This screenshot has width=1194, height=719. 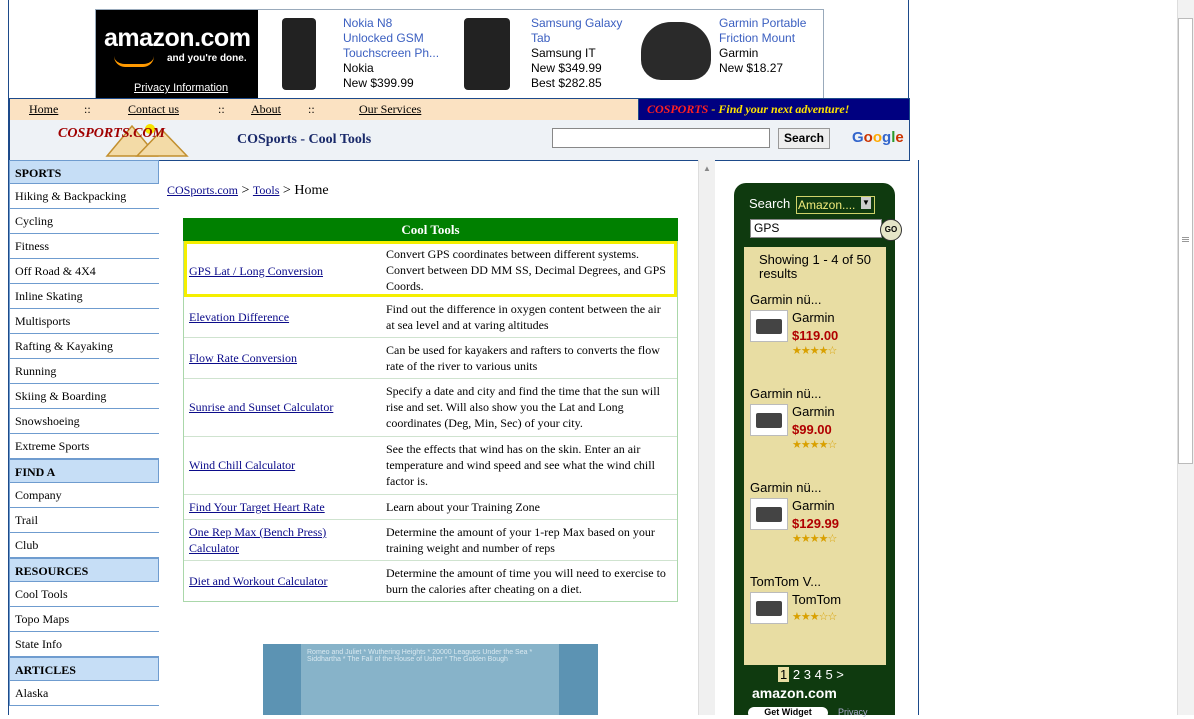 I want to click on page-link-5: 5, so click(x=828, y=674).